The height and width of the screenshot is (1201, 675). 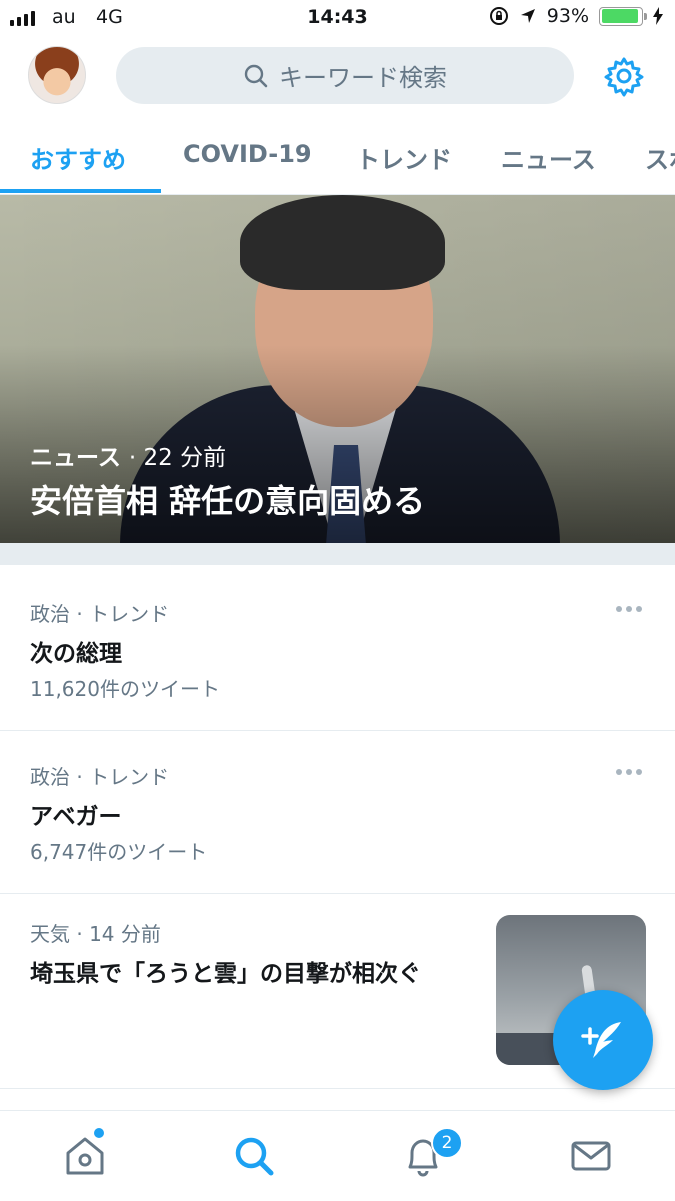 I want to click on news-time: 14 分前, so click(x=125, y=934).